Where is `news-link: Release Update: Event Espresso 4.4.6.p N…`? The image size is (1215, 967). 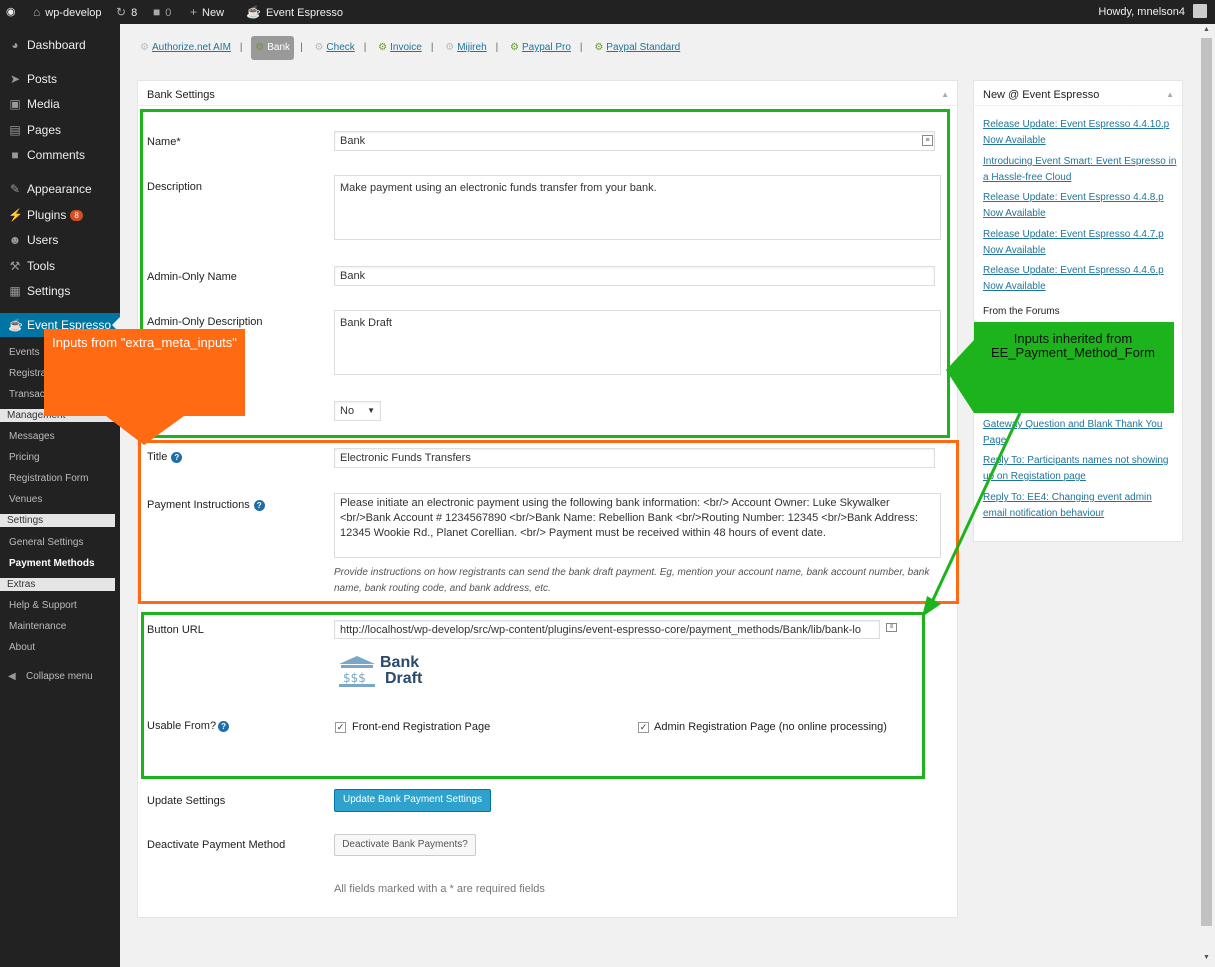
news-link: Release Update: Event Espresso 4.4.6.p N… is located at coordinates (1080, 279).